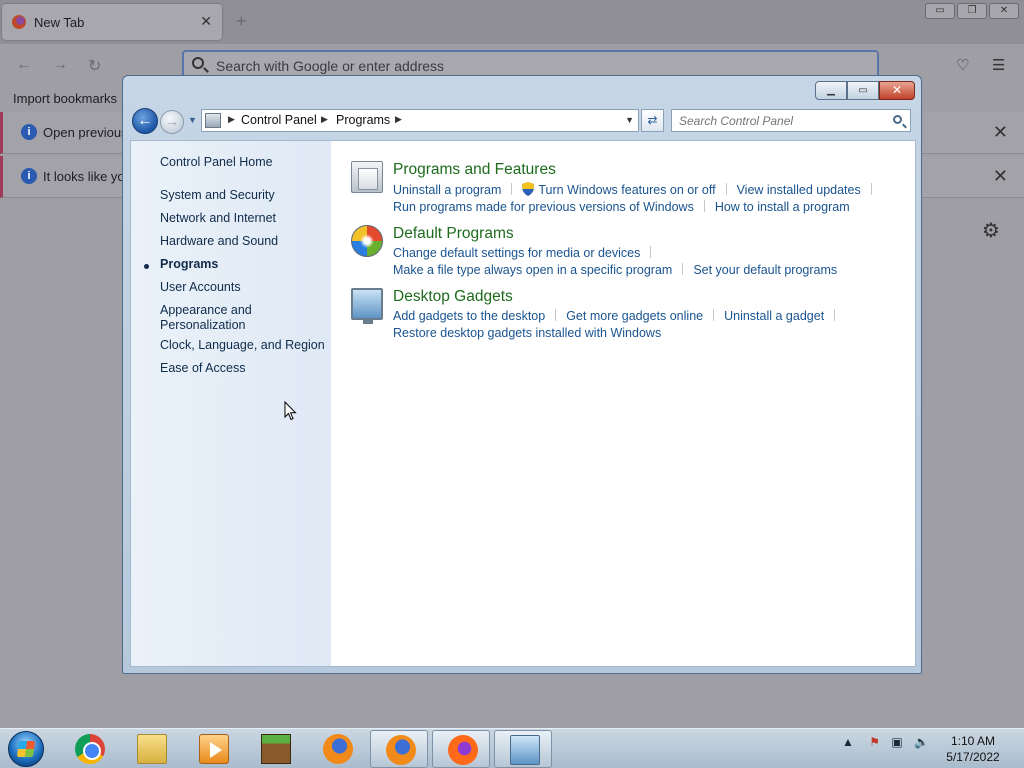  I want to click on refresh-button: ⇄, so click(652, 120).